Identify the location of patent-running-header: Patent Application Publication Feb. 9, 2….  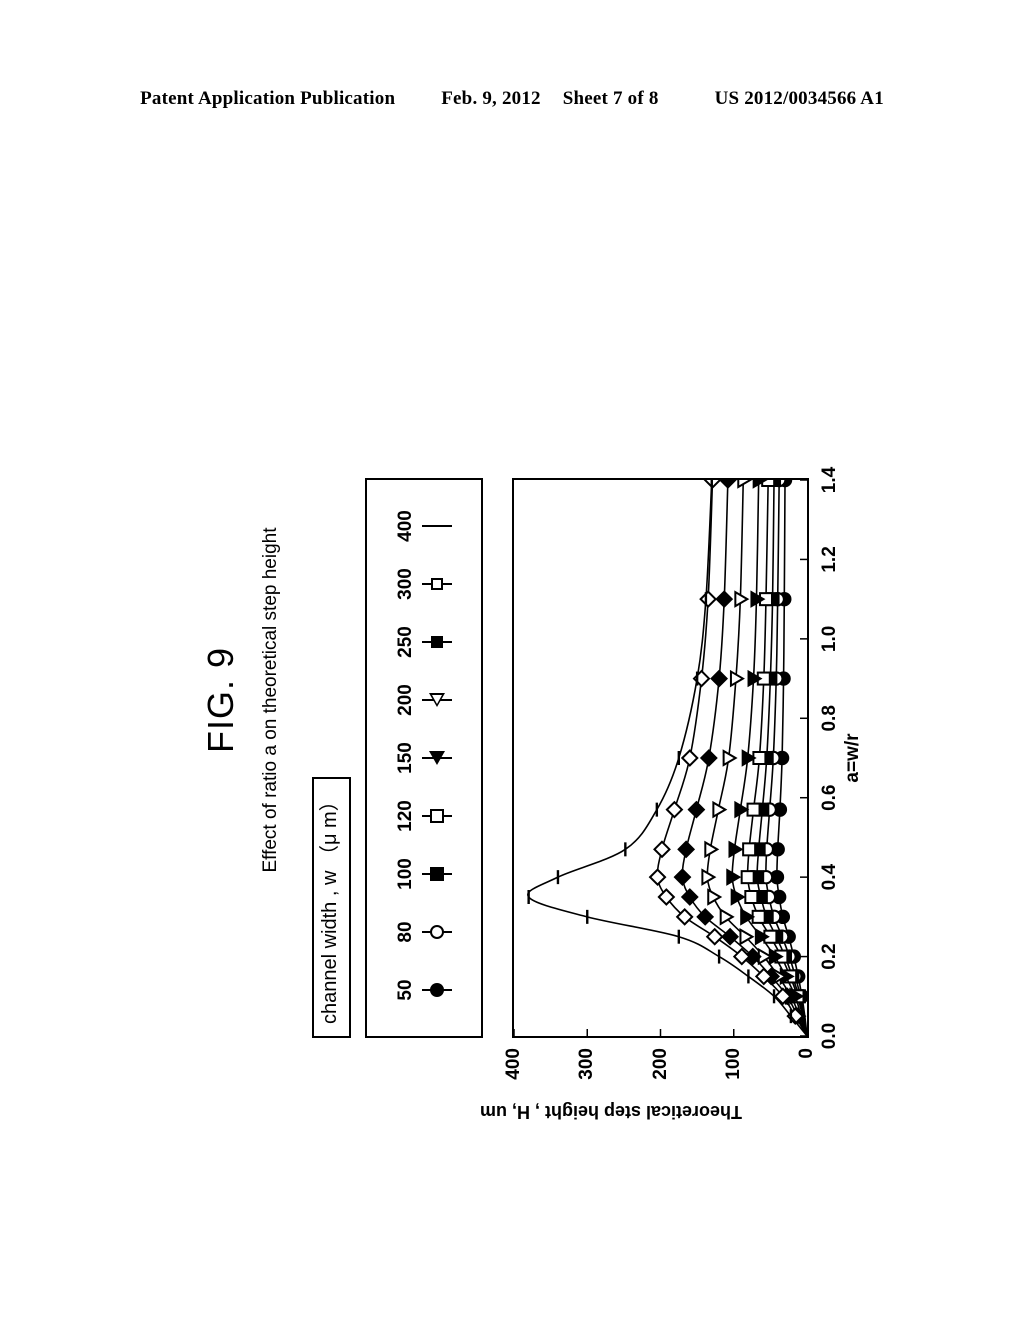
(512, 99).